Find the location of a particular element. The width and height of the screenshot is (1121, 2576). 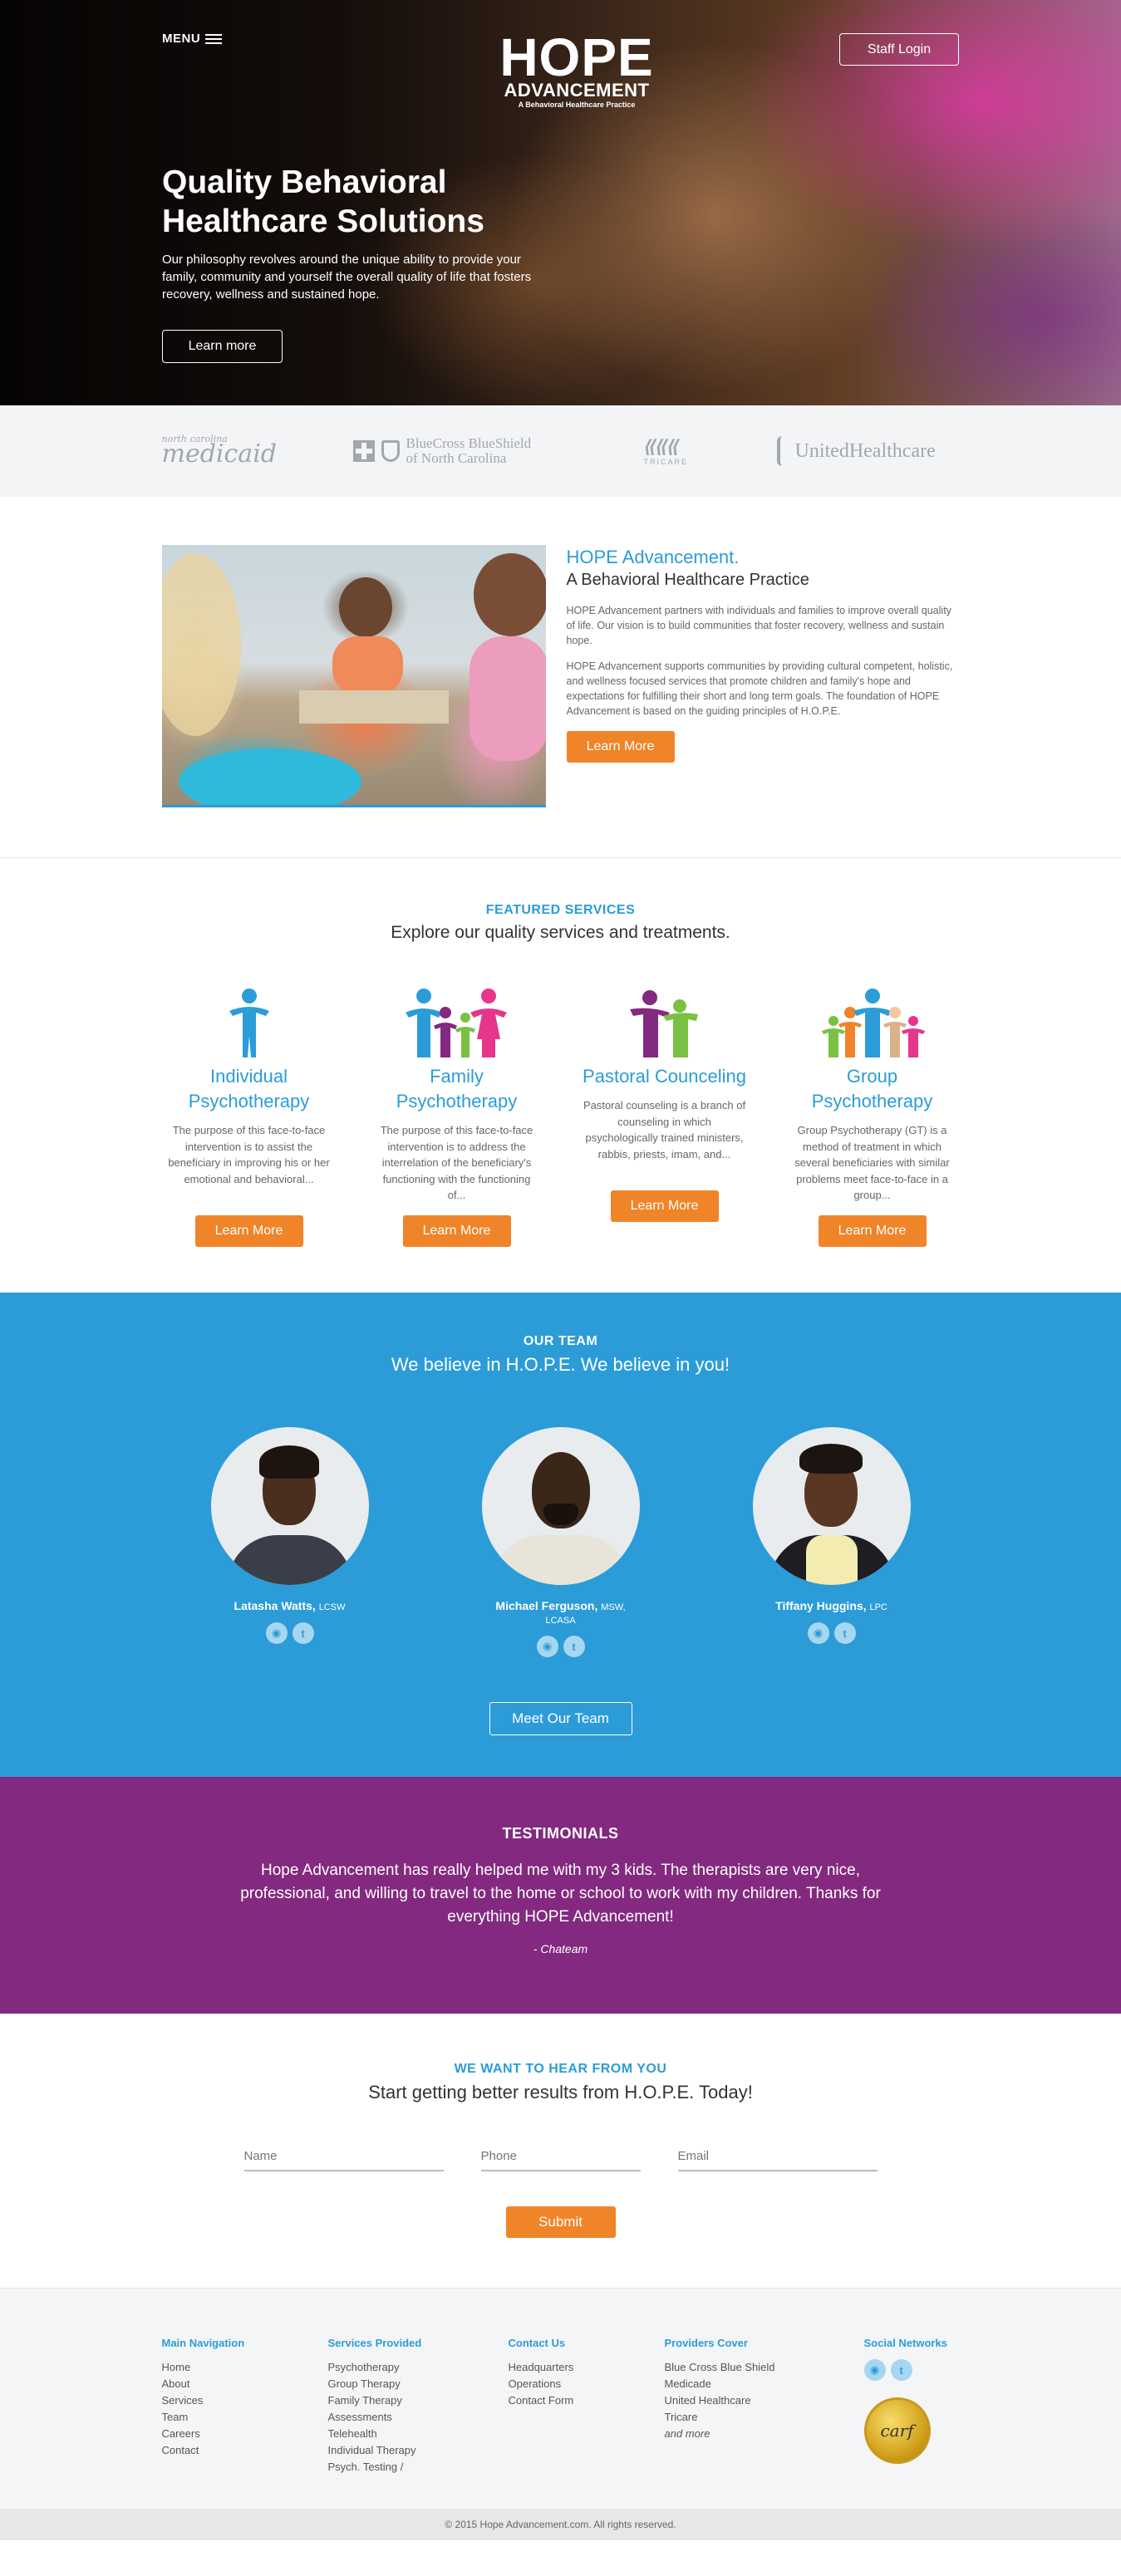

footer-link-individual-therapy: Individual Therapy is located at coordinates (418, 2450).